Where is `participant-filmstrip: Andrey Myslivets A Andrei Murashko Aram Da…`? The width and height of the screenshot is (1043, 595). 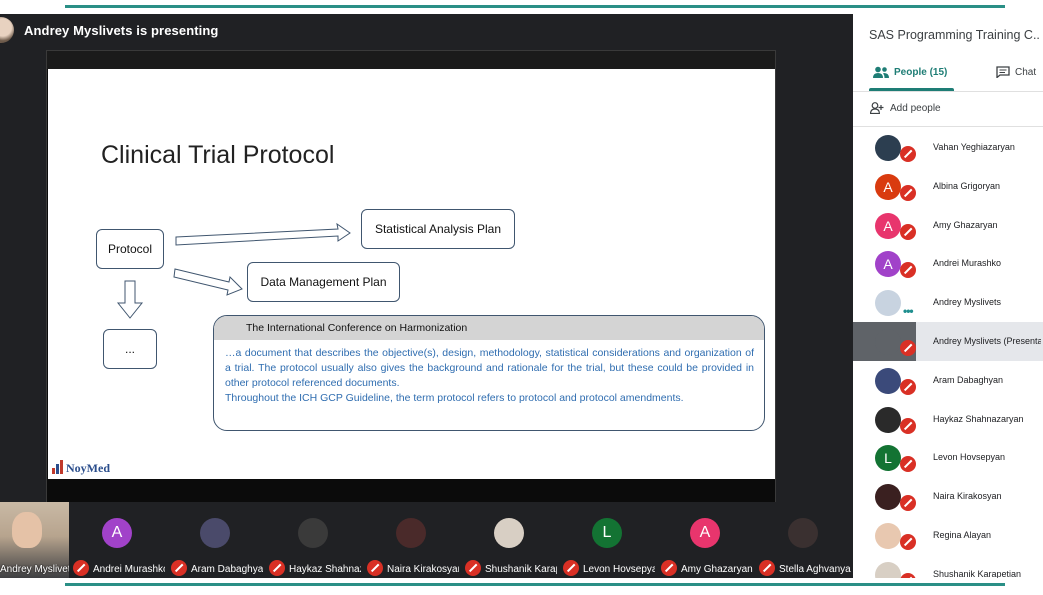 participant-filmstrip: Andrey Myslivets A Andrei Murashko Aram Da… is located at coordinates (426, 540).